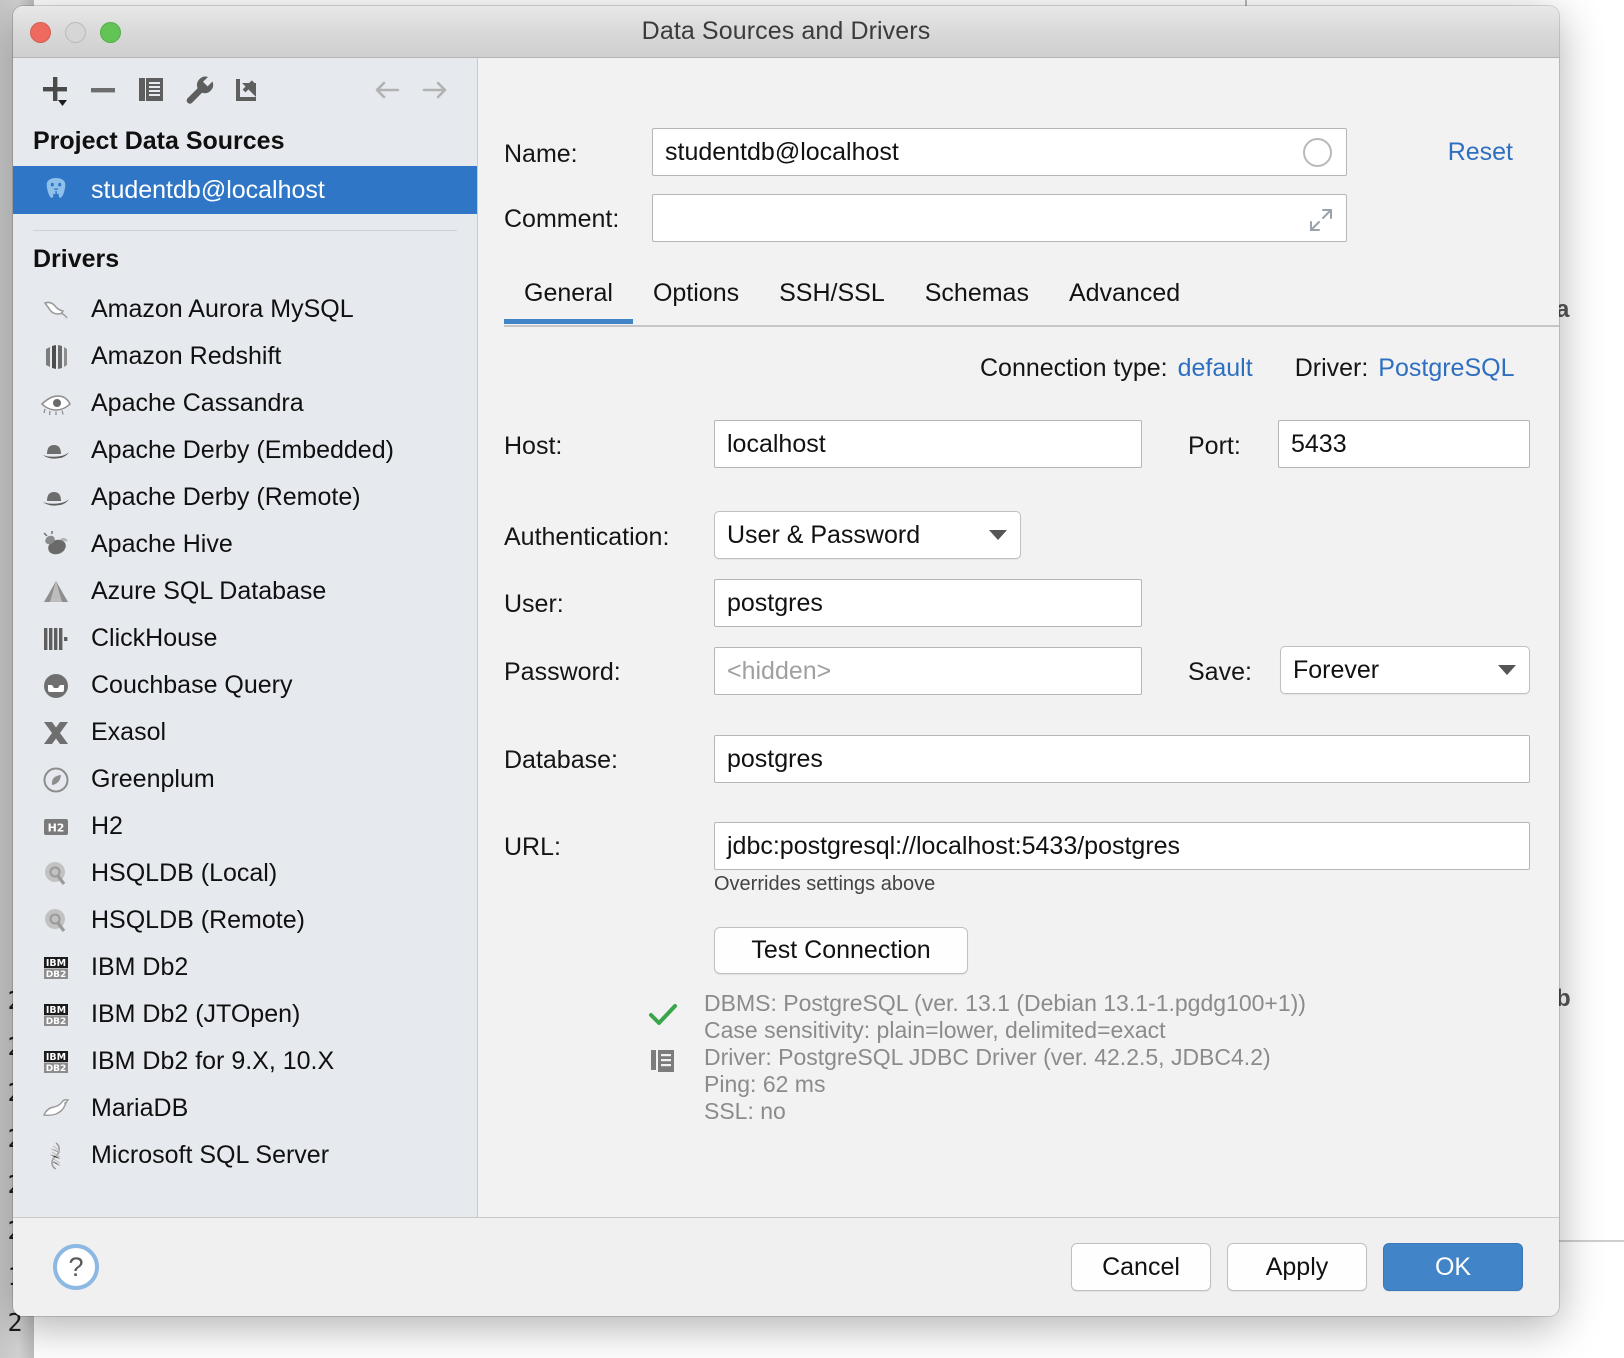 Image resolution: width=1624 pixels, height=1358 pixels. I want to click on driver-item-microsoft-sql-server: Microsoft SQL Server, so click(245, 1155).